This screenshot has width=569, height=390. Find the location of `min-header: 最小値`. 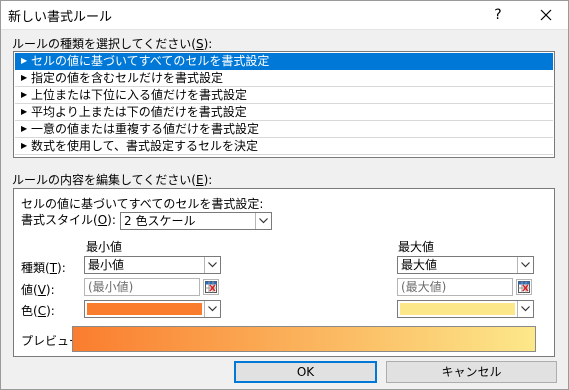

min-header: 最小値 is located at coordinates (104, 247).